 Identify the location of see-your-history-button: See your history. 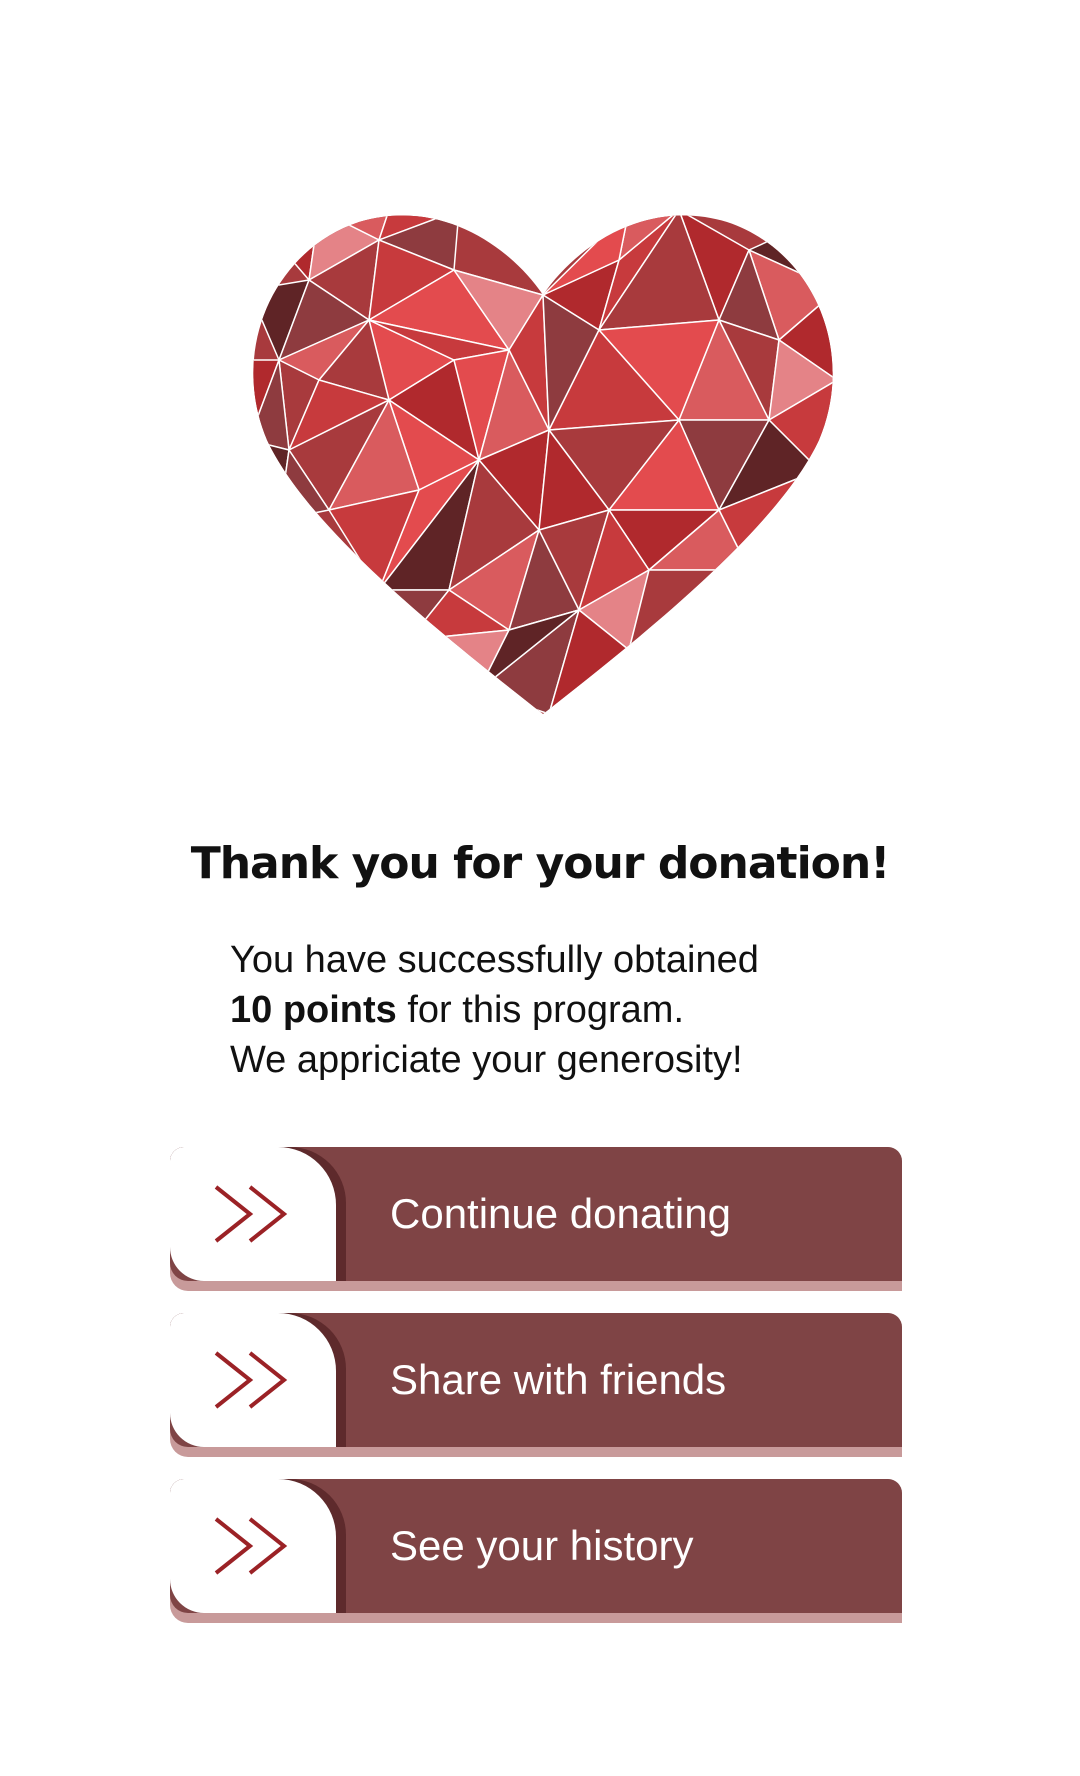
(536, 1551).